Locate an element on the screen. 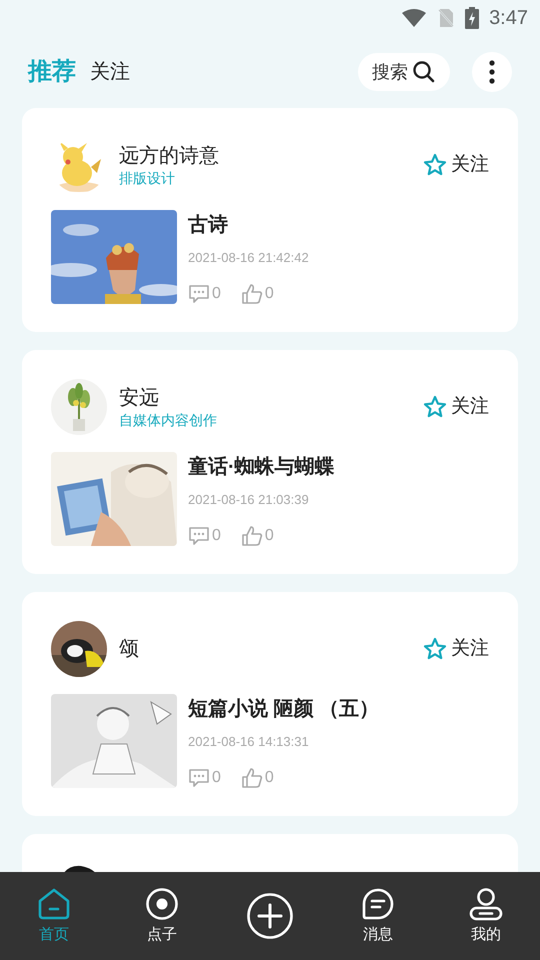 The height and width of the screenshot is (960, 540). post-title: 短篇小说 陋颜 （五） is located at coordinates (284, 709).